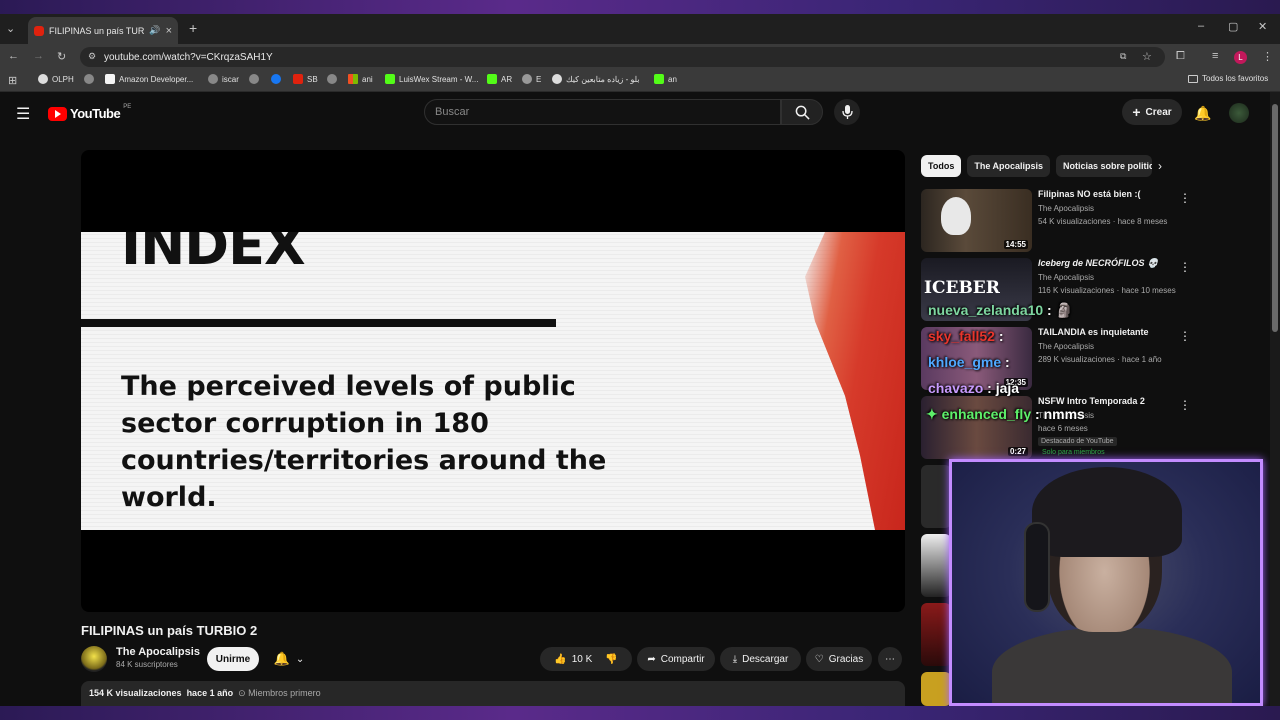 The image size is (1280, 720). Describe the element at coordinates (233, 659) in the screenshot. I see `join-button: Unirme` at that location.